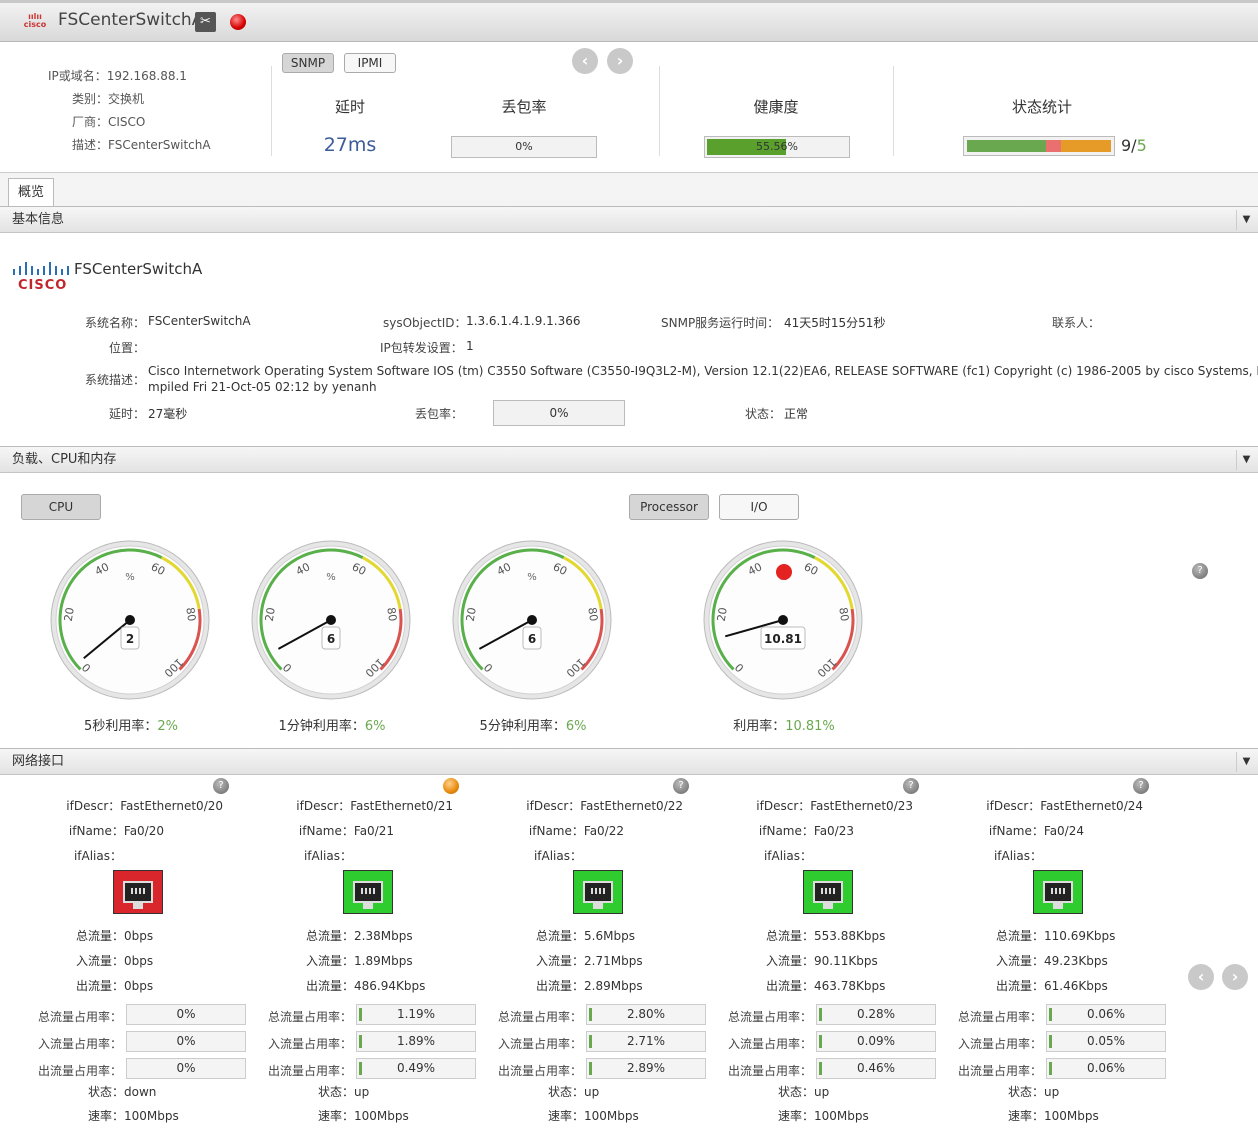 Image resolution: width=1258 pixels, height=1129 pixels. Describe the element at coordinates (330, 961) in the screenshot. I see `in-traffic-label: 入流量：` at that location.